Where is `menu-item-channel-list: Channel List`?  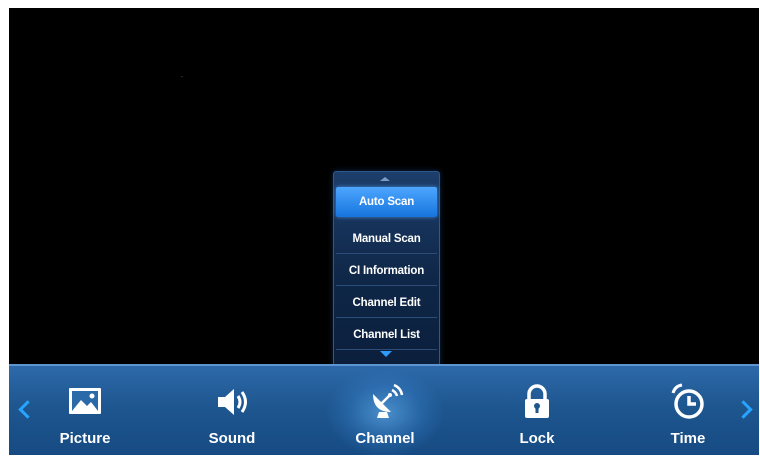 menu-item-channel-list: Channel List is located at coordinates (386, 335).